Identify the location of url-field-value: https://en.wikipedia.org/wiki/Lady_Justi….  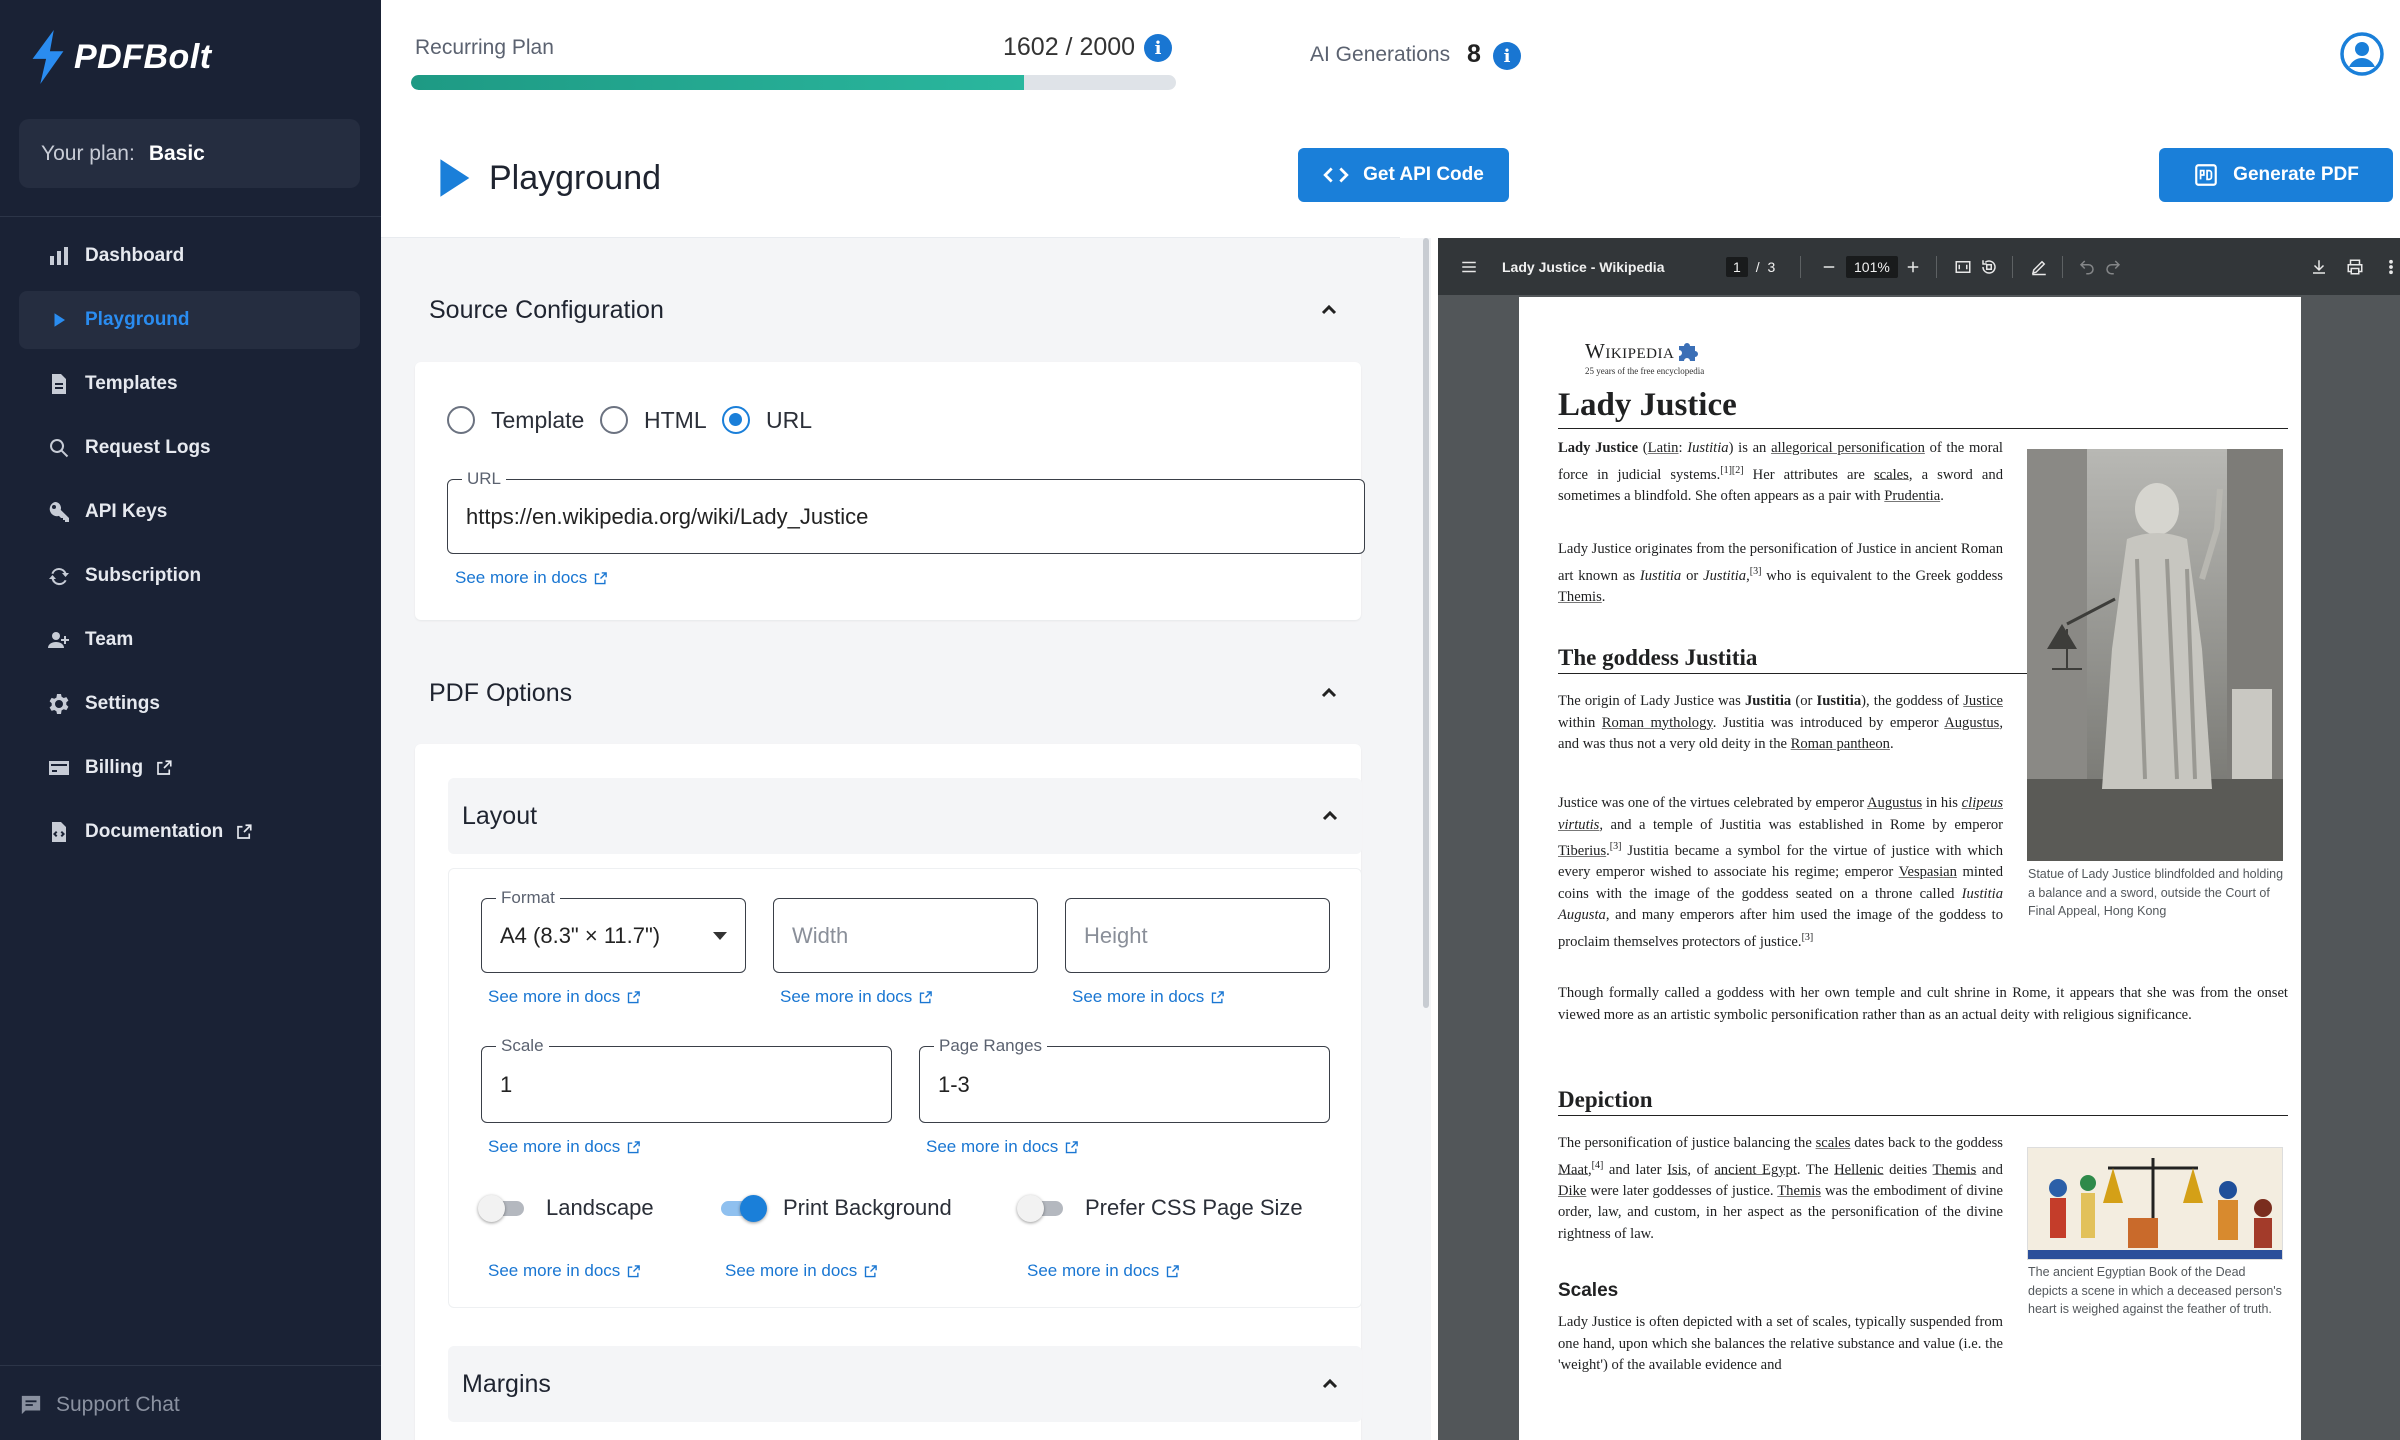
(667, 517).